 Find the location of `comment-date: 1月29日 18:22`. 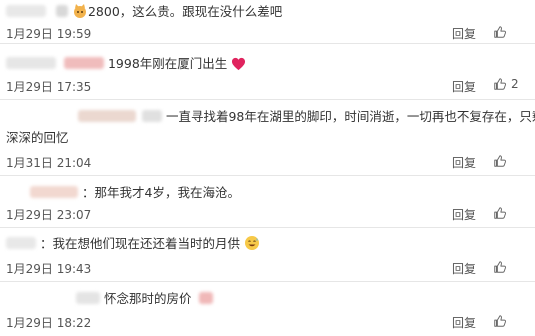

comment-date: 1月29日 18:22 is located at coordinates (49, 323).